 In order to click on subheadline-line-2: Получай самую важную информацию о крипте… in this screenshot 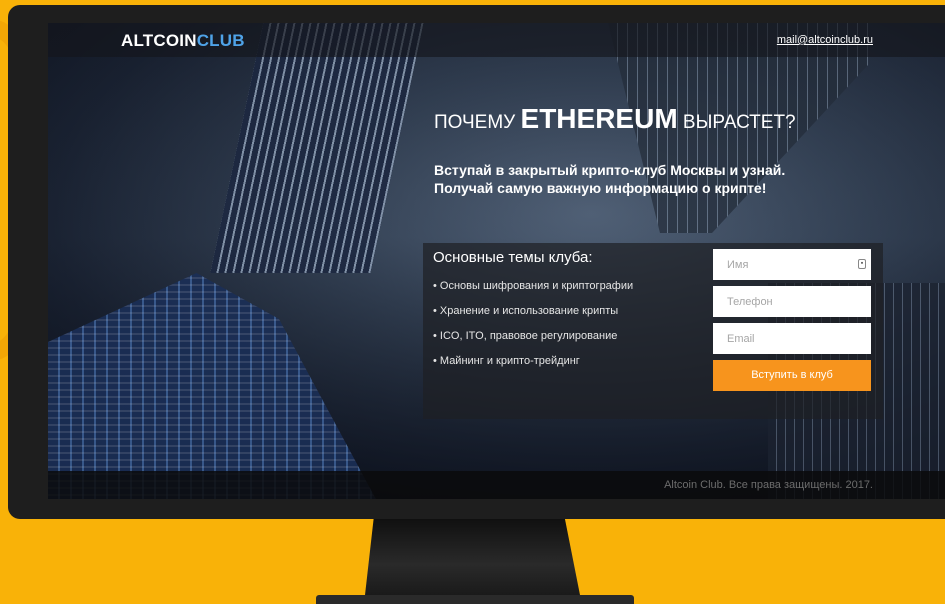, I will do `click(600, 188)`.